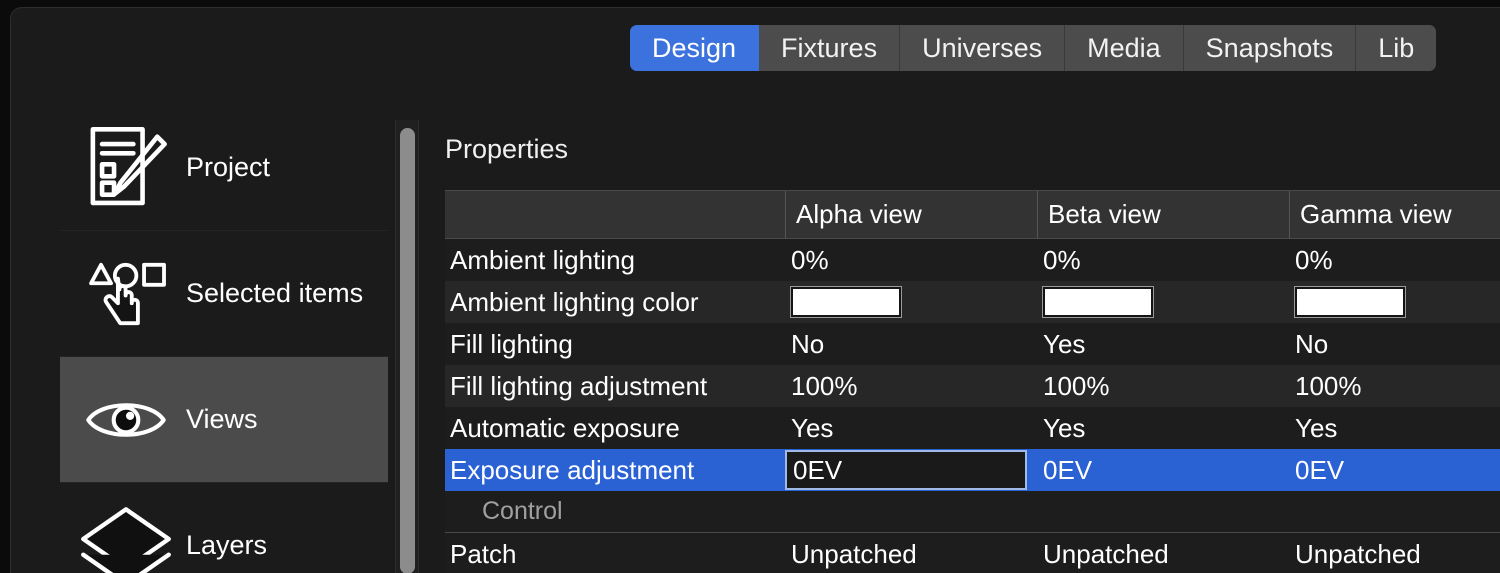 This screenshot has width=1500, height=573. I want to click on table-row: PatchUnpatchedUnpatchedUnpatched, so click(972, 553).